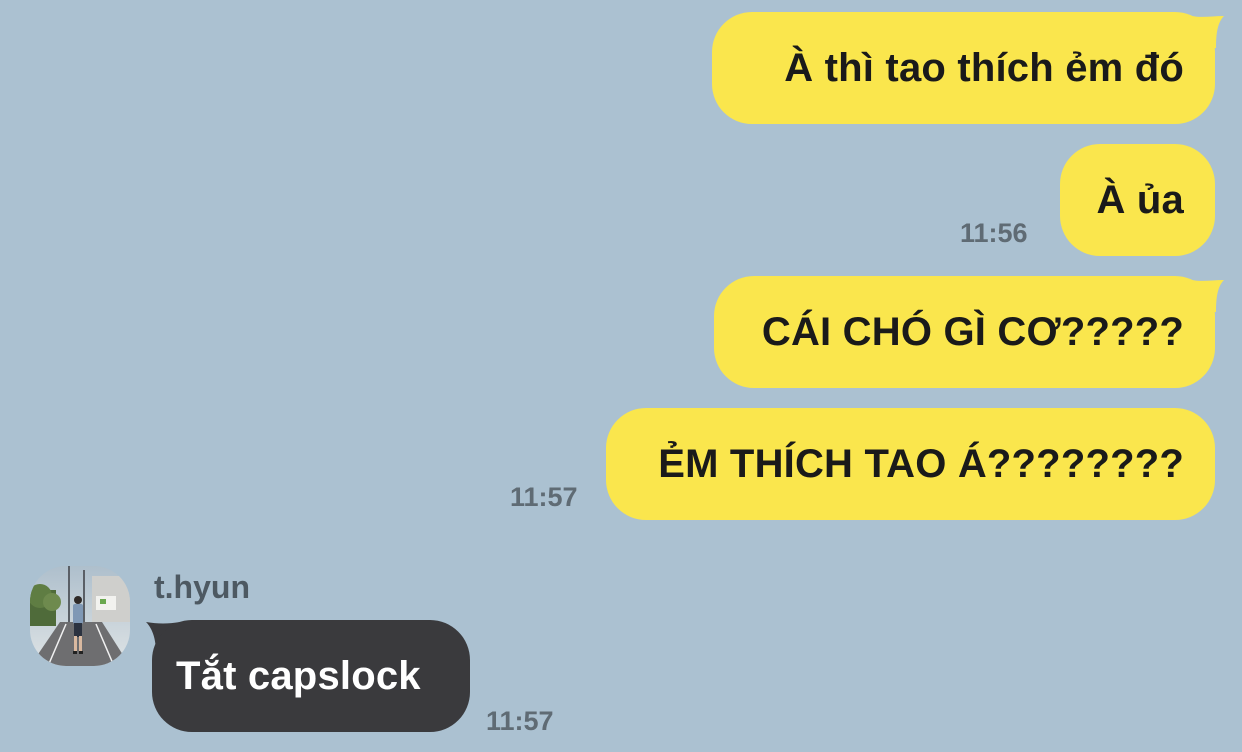 The image size is (1242, 752). I want to click on sender-name: t.hyun, so click(202, 587).